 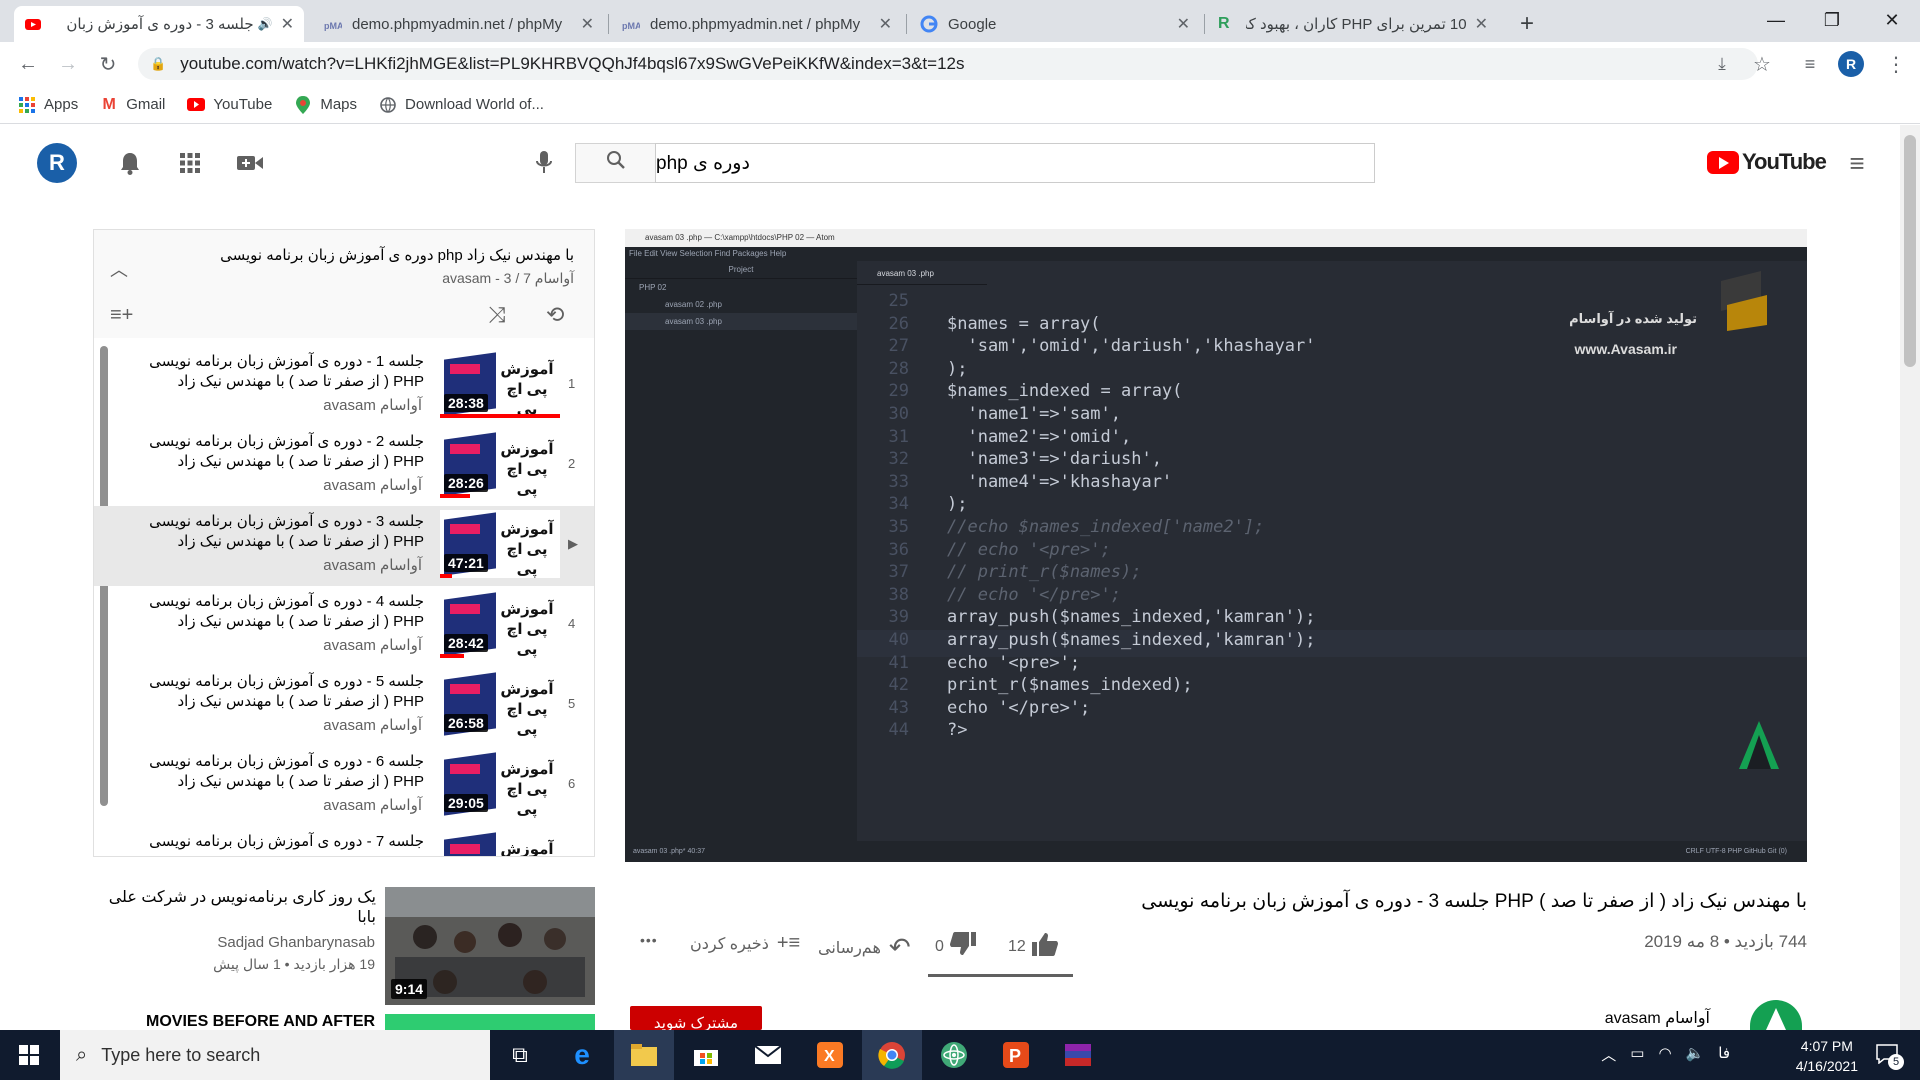 What do you see at coordinates (130, 163) in the screenshot?
I see `notifications-bell-icon` at bounding box center [130, 163].